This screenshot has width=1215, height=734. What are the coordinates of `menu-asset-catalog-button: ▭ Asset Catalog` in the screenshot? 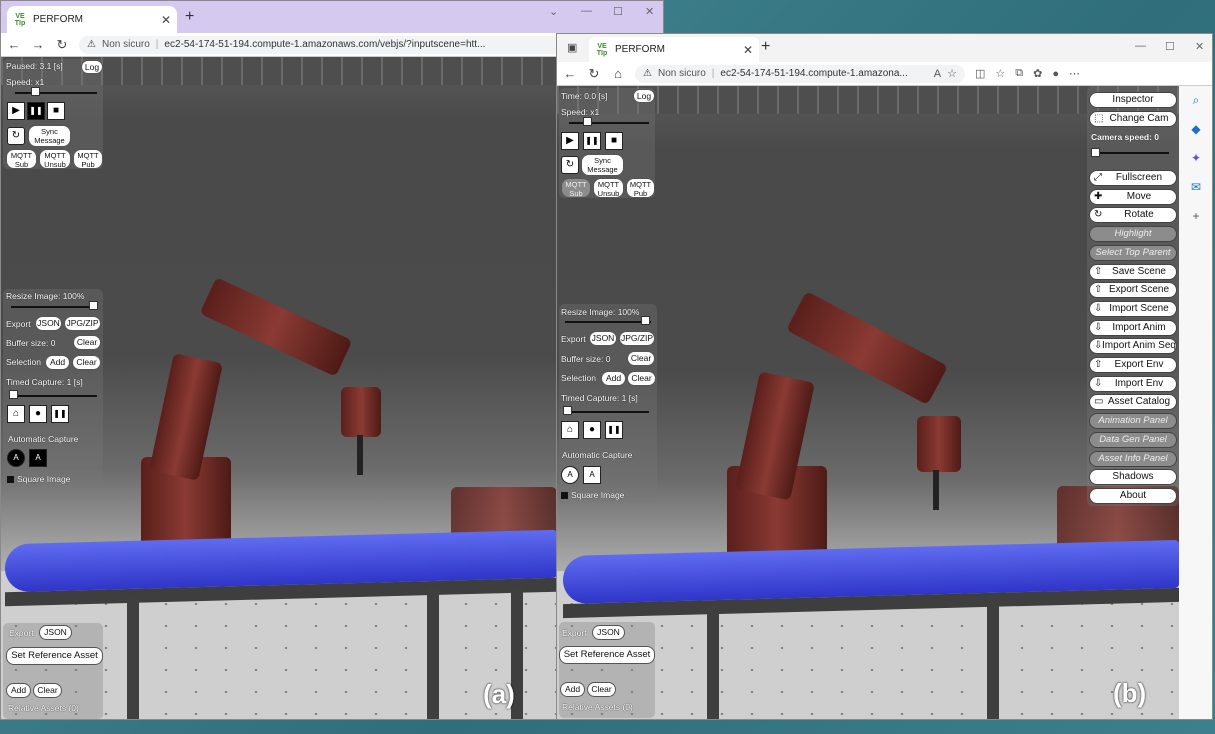 It's located at (1133, 402).